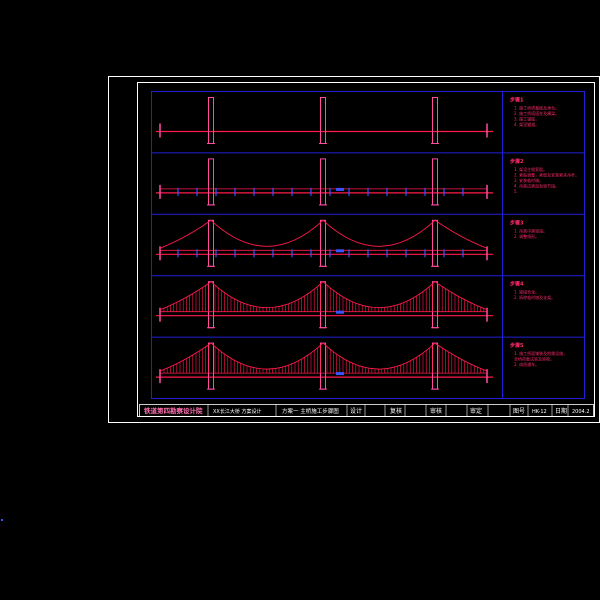  I want to click on stage-2-bridge, so click(324, 182).